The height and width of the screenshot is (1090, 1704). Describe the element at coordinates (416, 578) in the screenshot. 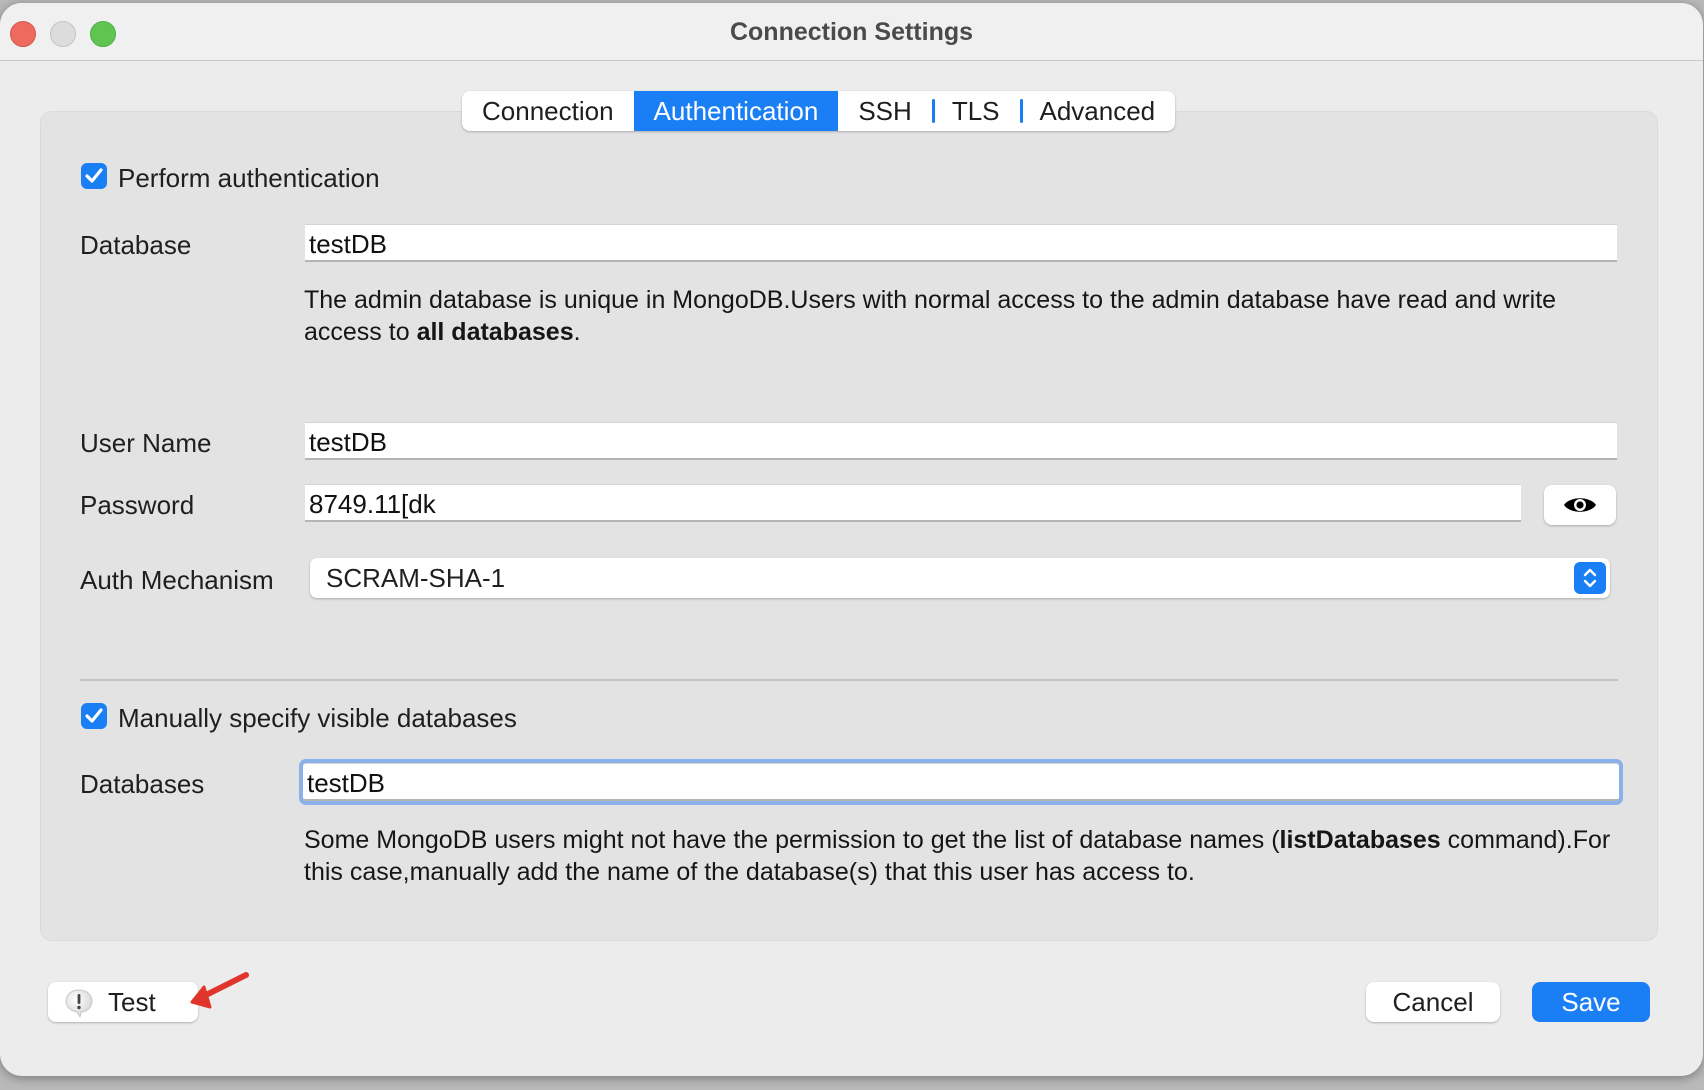

I see `auth-mechanism-value: SCRAM-SHA-1` at that location.